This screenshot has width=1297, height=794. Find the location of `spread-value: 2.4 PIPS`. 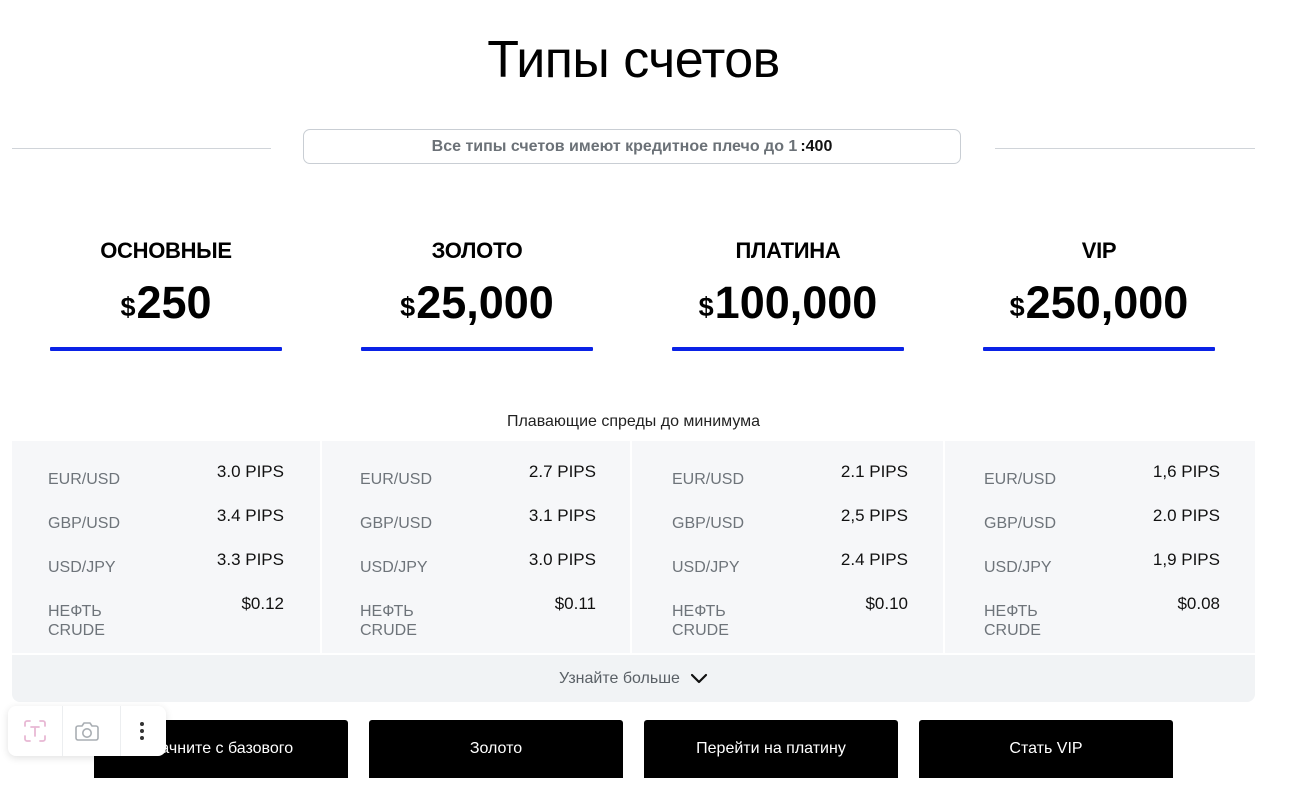

spread-value: 2.4 PIPS is located at coordinates (874, 559).